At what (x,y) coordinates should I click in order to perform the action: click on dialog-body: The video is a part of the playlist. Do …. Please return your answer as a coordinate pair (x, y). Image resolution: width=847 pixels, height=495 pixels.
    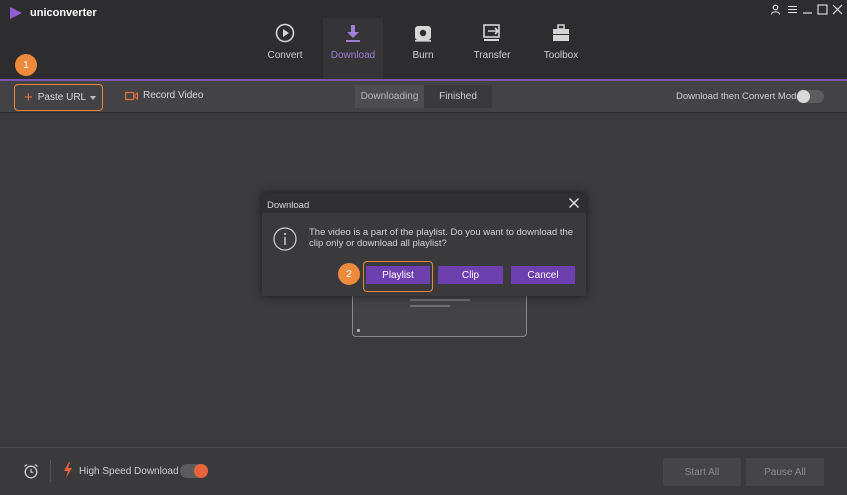
    Looking at the image, I should click on (424, 254).